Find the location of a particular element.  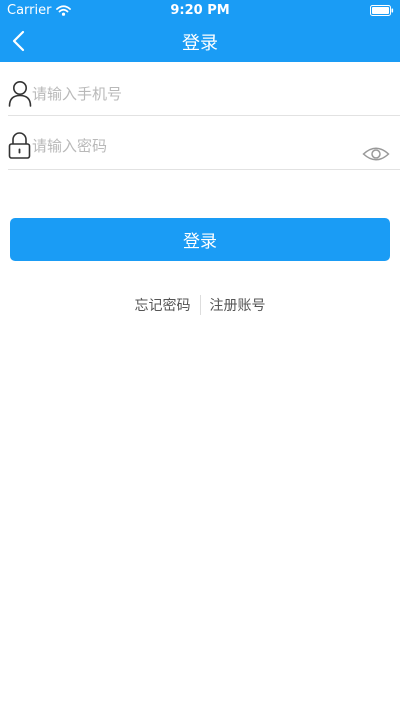

status-time: 9:20 PM is located at coordinates (200, 10).